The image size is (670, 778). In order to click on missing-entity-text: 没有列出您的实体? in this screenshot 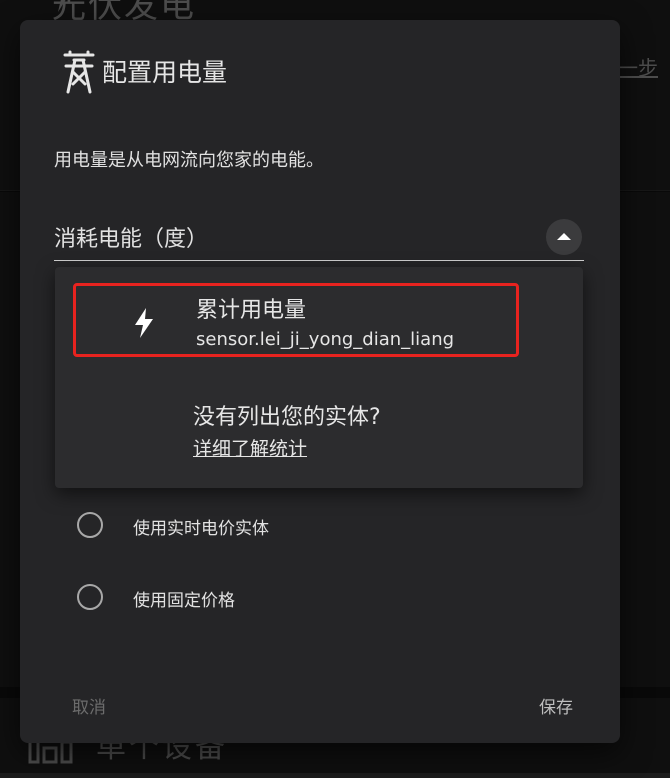, I will do `click(287, 417)`.